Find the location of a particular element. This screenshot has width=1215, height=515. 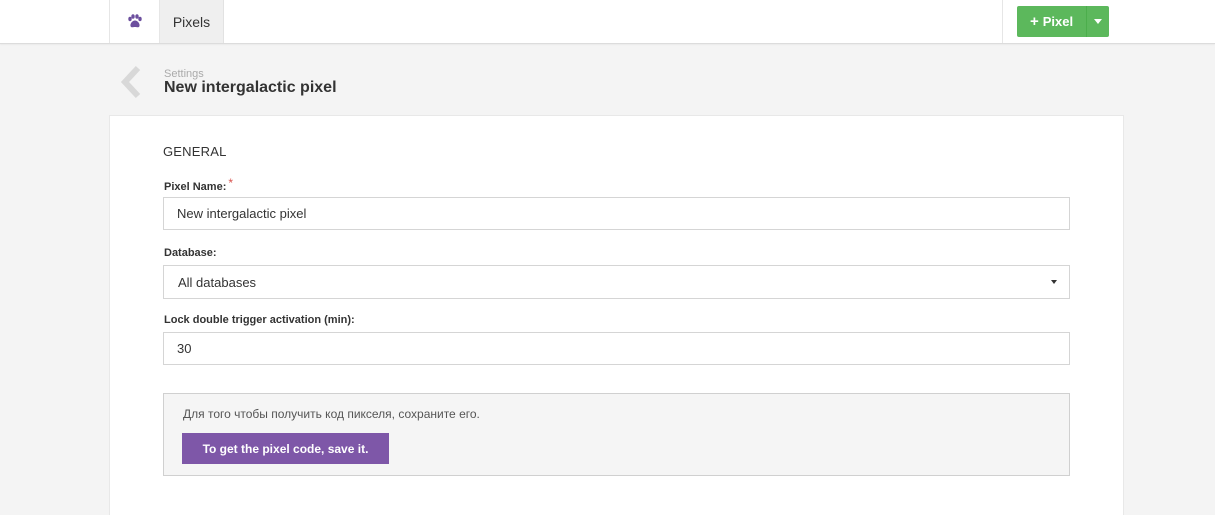

required-mark: * is located at coordinates (231, 183).